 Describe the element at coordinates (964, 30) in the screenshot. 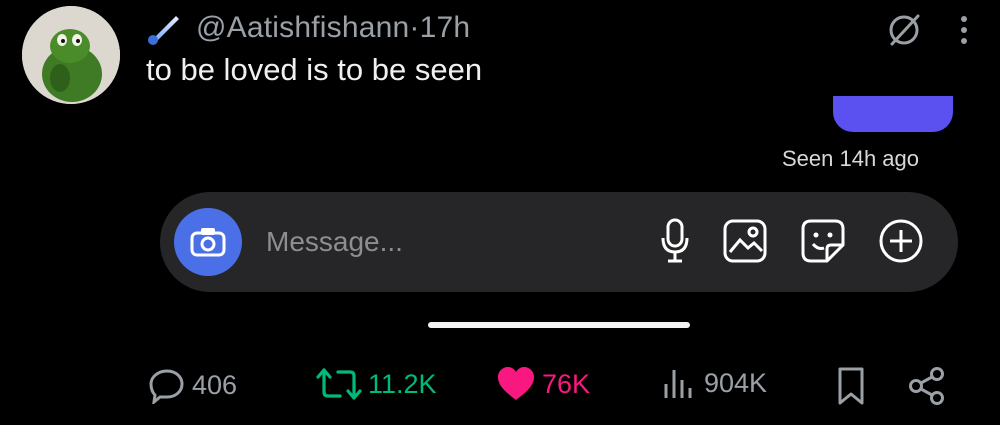

I see `more-icon` at that location.